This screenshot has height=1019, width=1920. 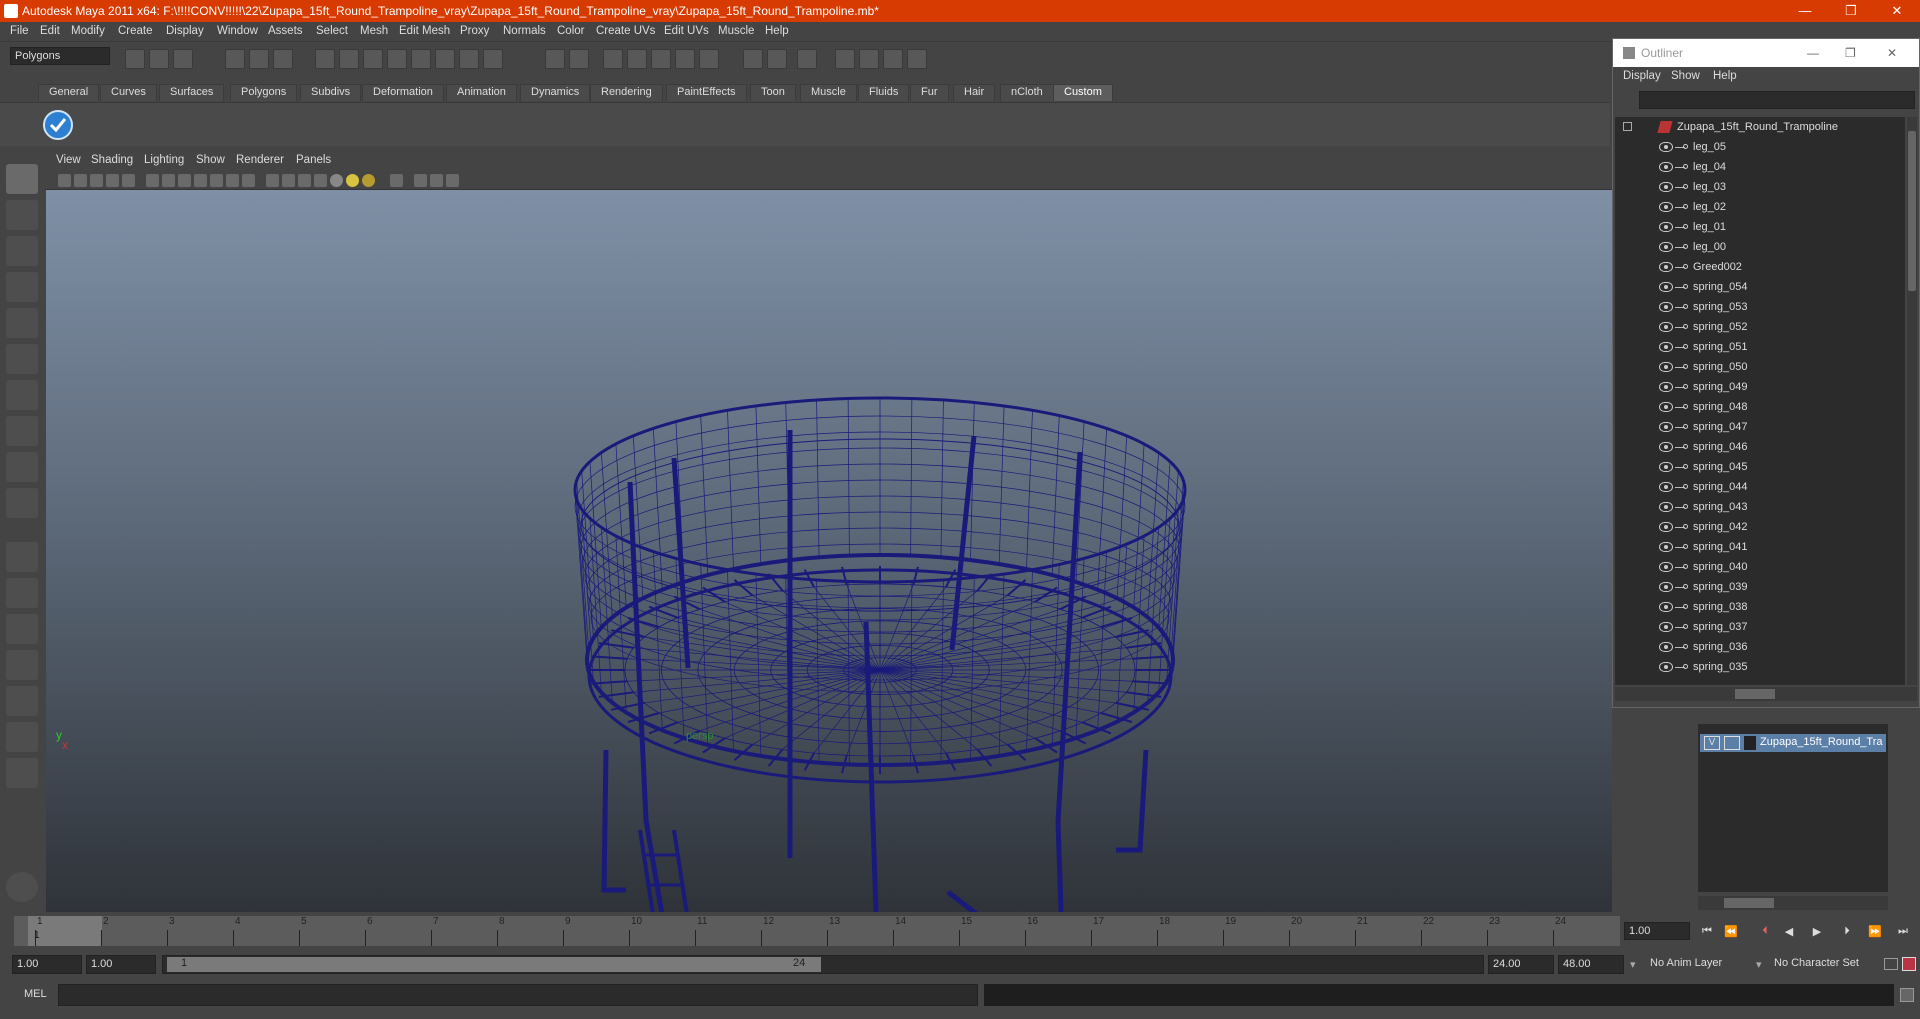 I want to click on select-tool-icon, so click(x=22, y=179).